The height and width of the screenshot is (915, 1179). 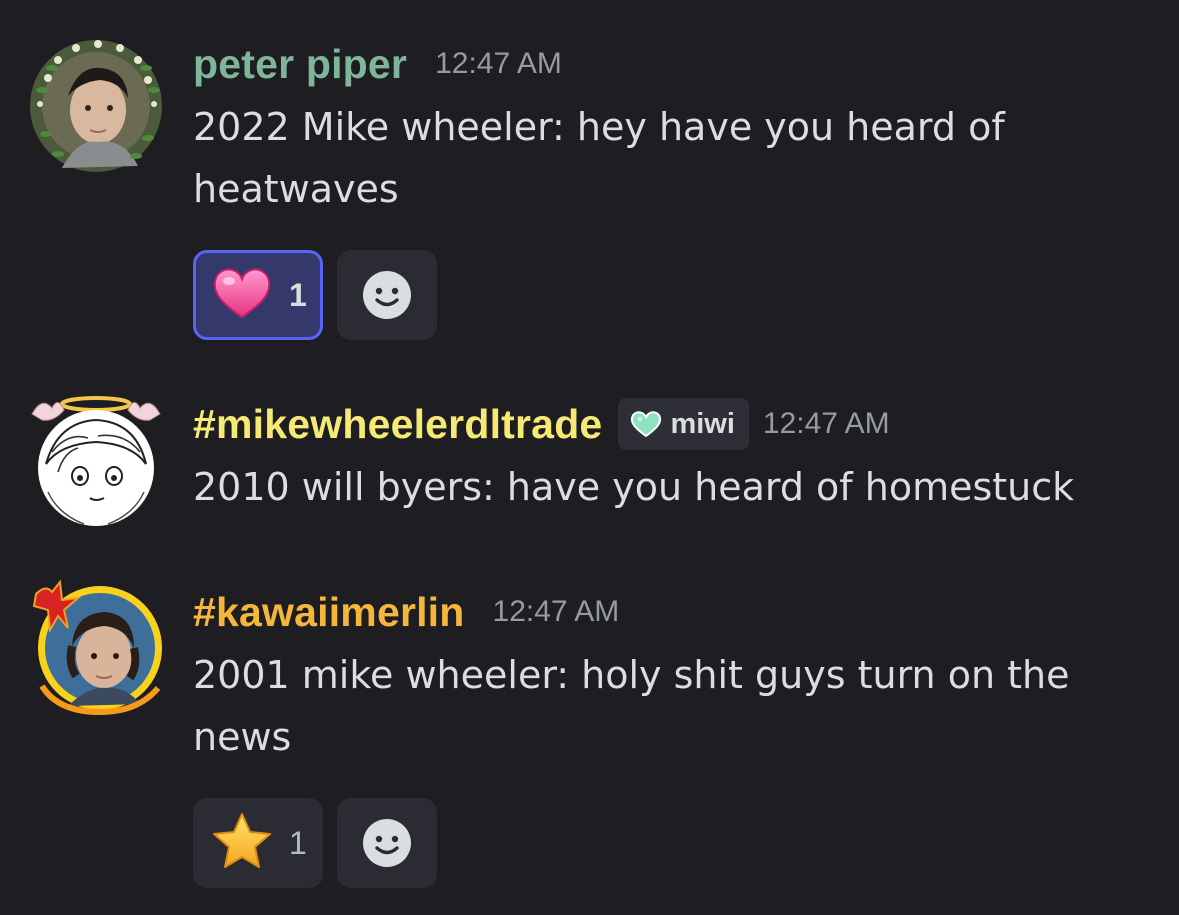 I want to click on author-name: #kawaiimerlin, so click(x=329, y=612).